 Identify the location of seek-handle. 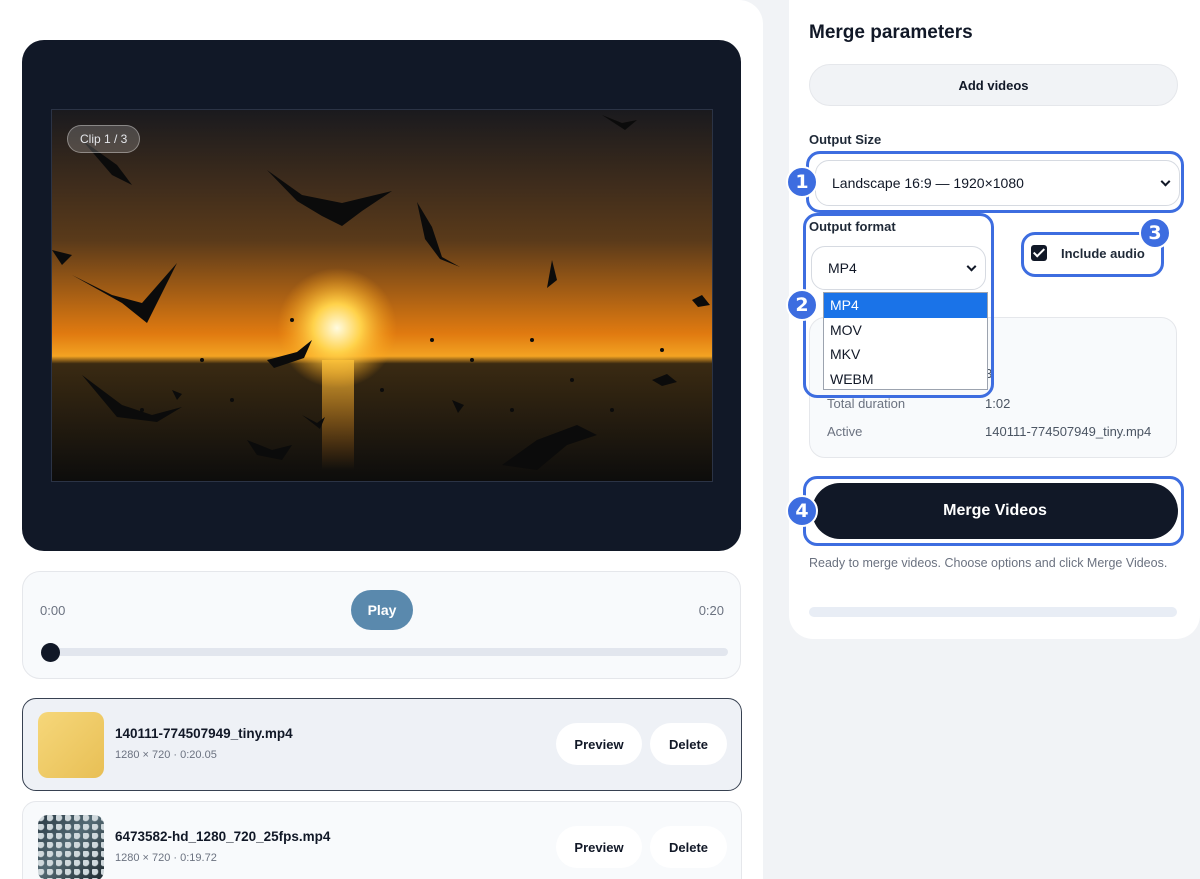
(50, 652).